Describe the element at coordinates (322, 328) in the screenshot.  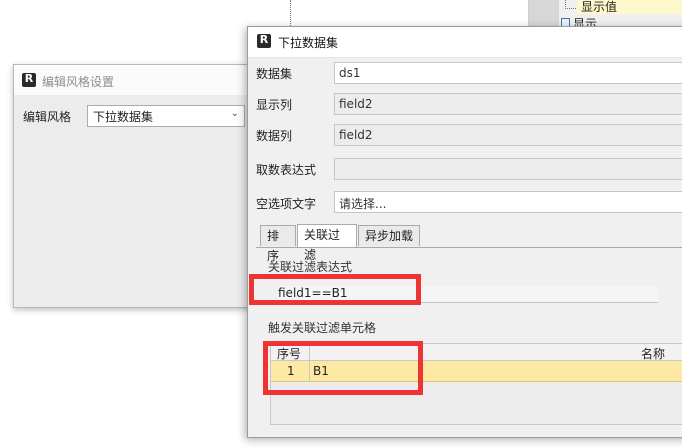
I see `trigger-cells-label: 触发关联过滤单元格` at that location.